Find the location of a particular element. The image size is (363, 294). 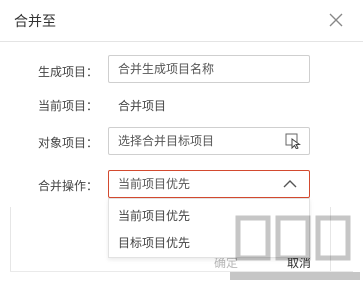

current-project-label: 当前项目： is located at coordinates (67, 106).